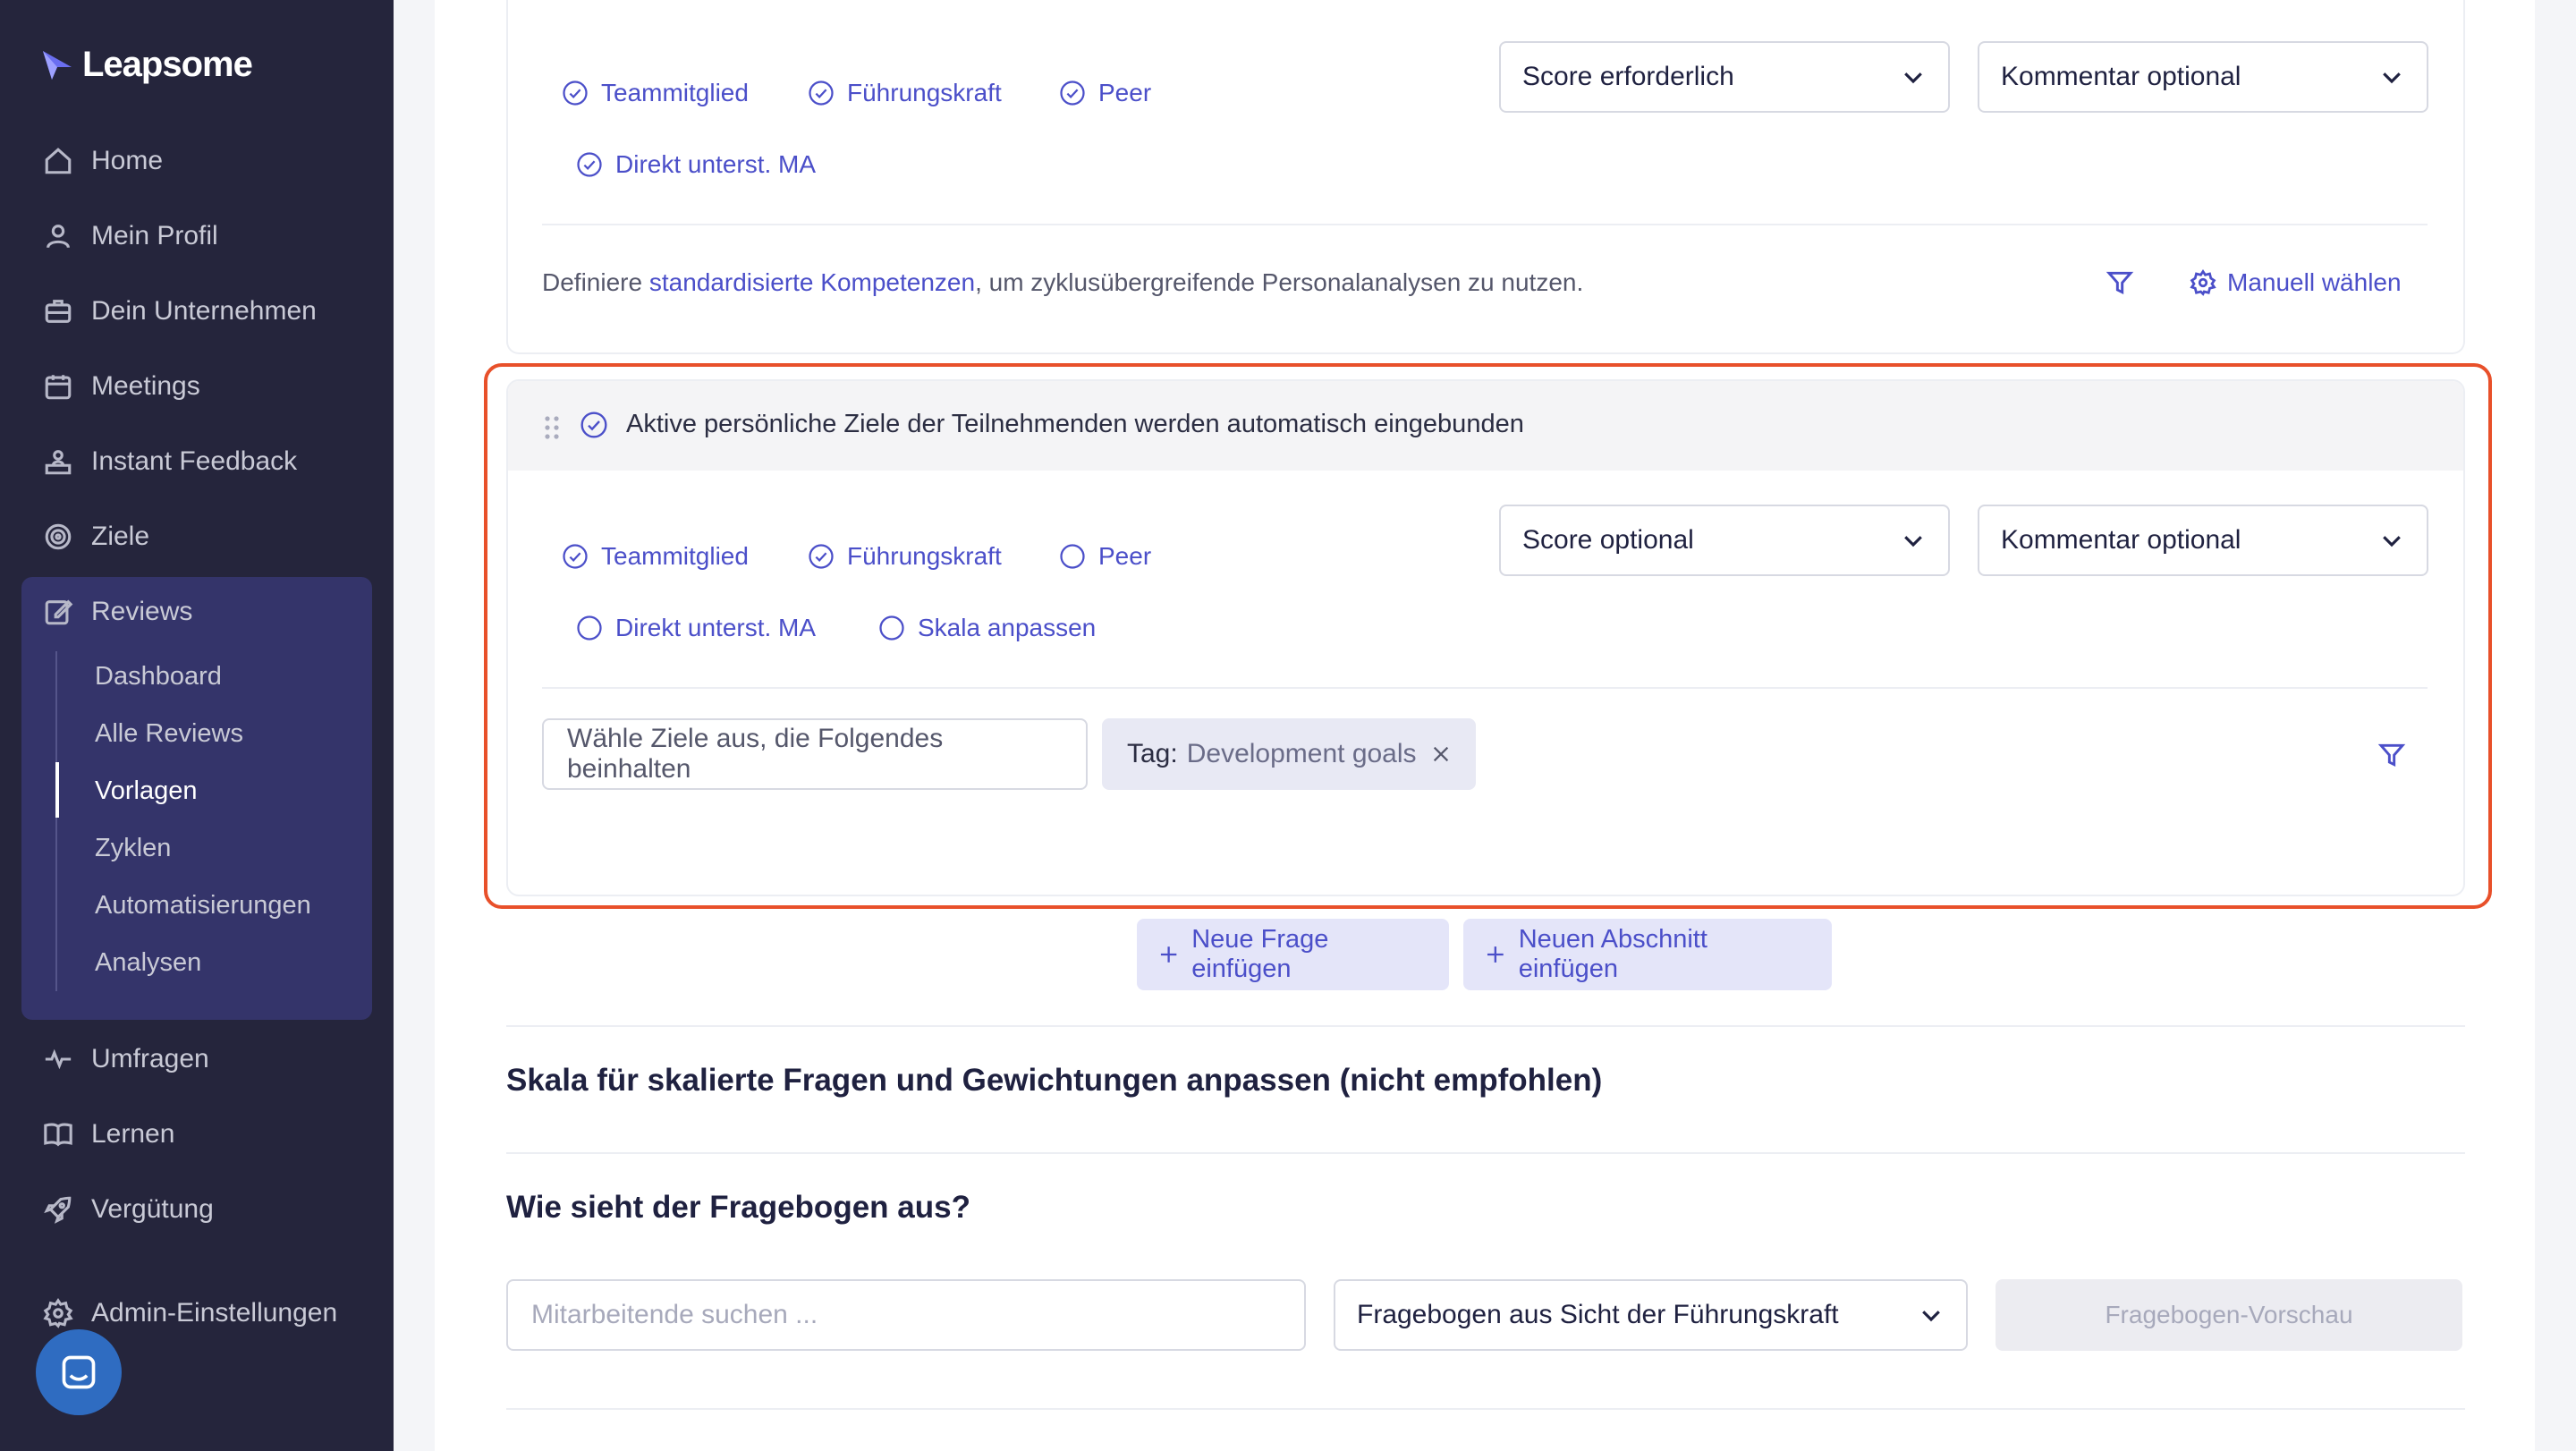  What do you see at coordinates (167, 64) in the screenshot?
I see `brand-name: Leapsome` at bounding box center [167, 64].